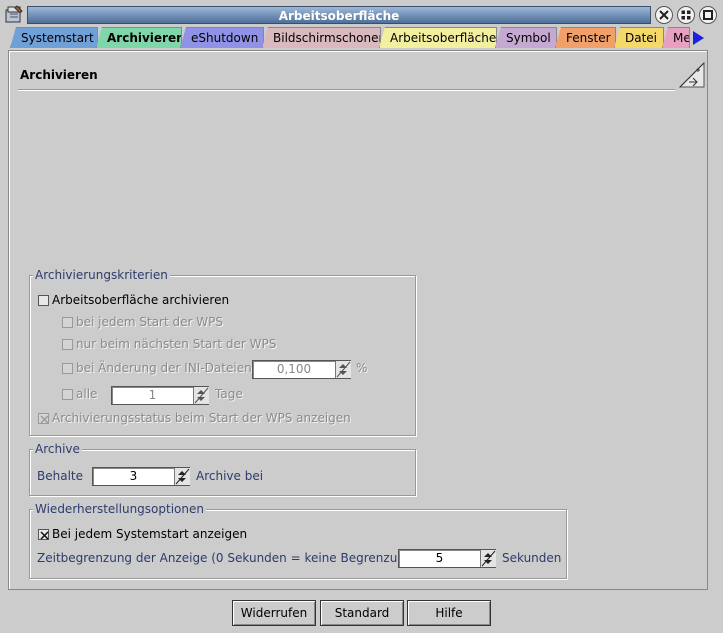  I want to click on system-menu-icon, so click(14, 15).